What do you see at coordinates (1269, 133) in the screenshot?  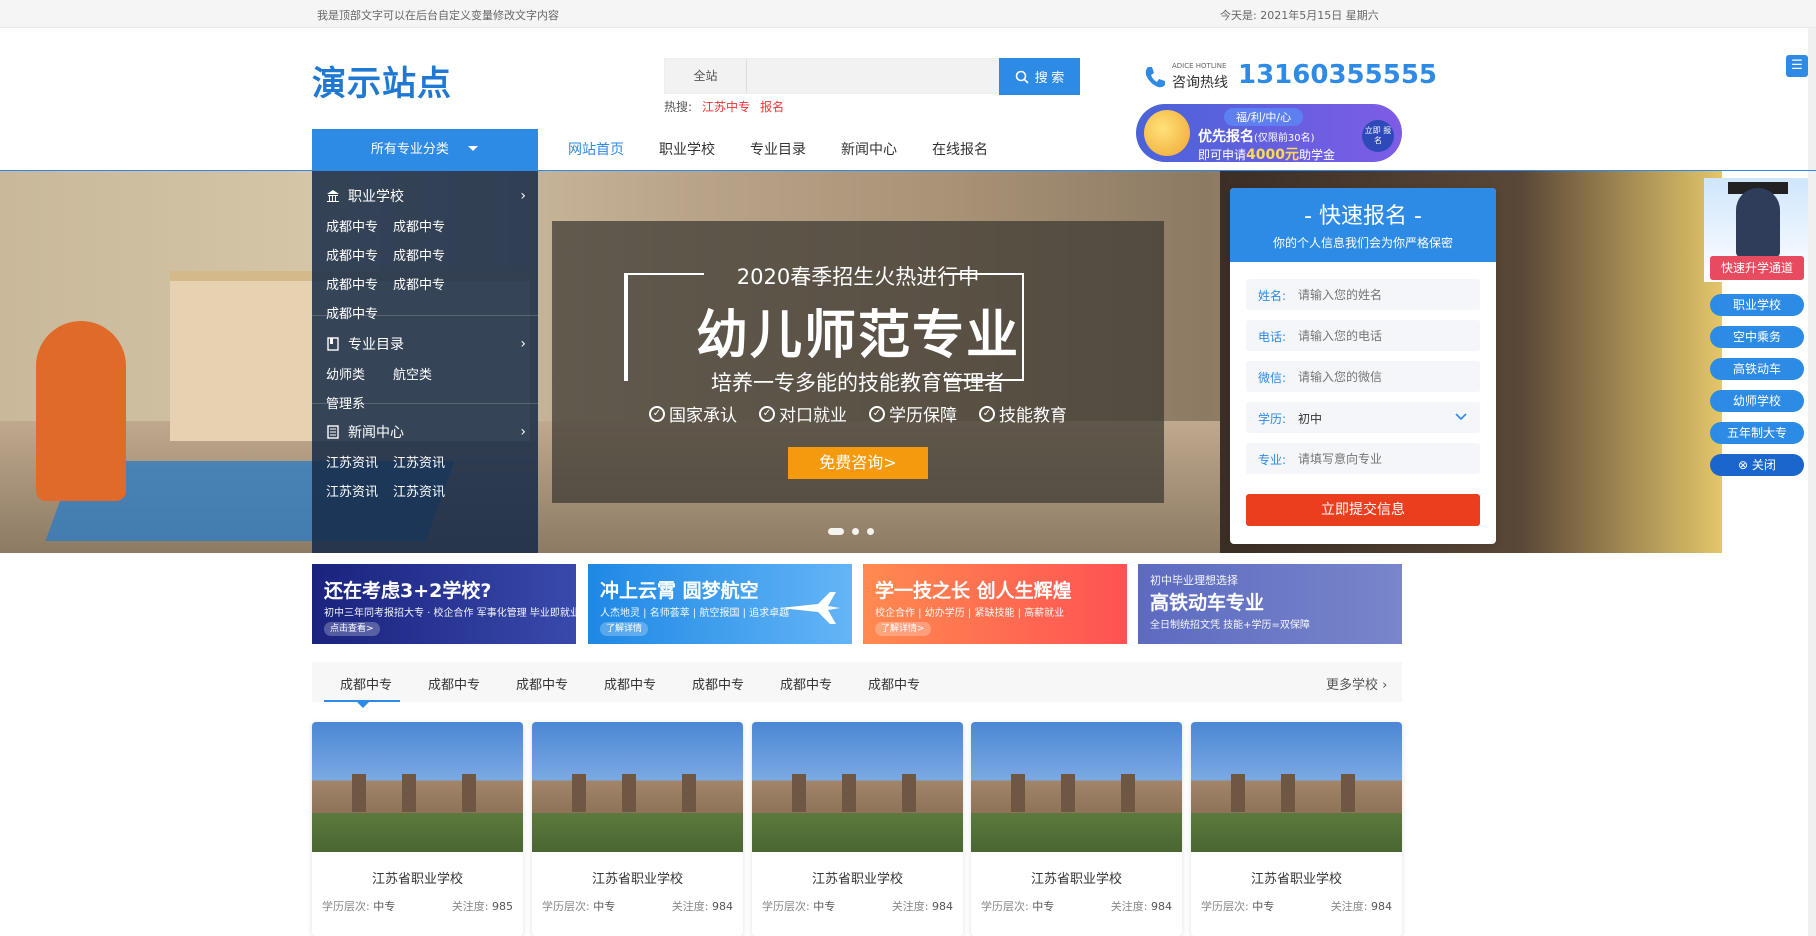 I see `promo-banner: 福/利/中/心 优先报名(仅限前30名) 即可申请4000元助学金 立即 报名` at bounding box center [1269, 133].